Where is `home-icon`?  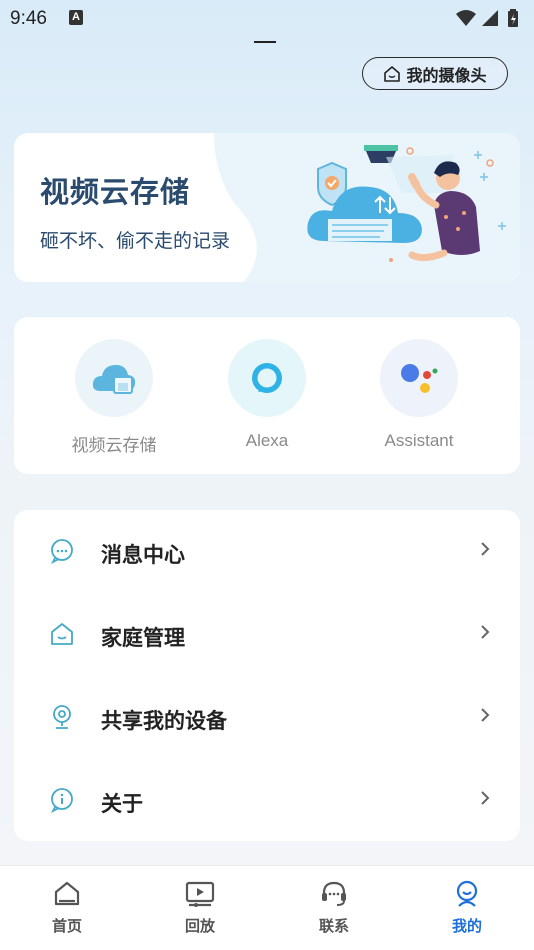 home-icon is located at coordinates (62, 634).